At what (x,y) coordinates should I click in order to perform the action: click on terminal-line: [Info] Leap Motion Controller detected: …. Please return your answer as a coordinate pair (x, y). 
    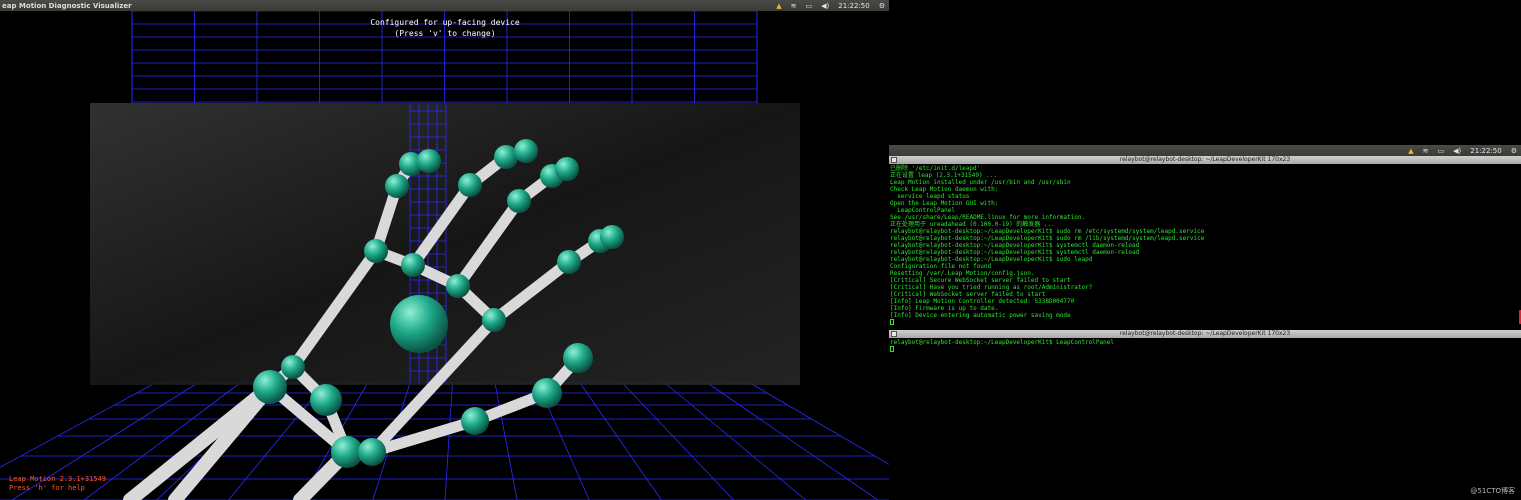
    Looking at the image, I should click on (982, 301).